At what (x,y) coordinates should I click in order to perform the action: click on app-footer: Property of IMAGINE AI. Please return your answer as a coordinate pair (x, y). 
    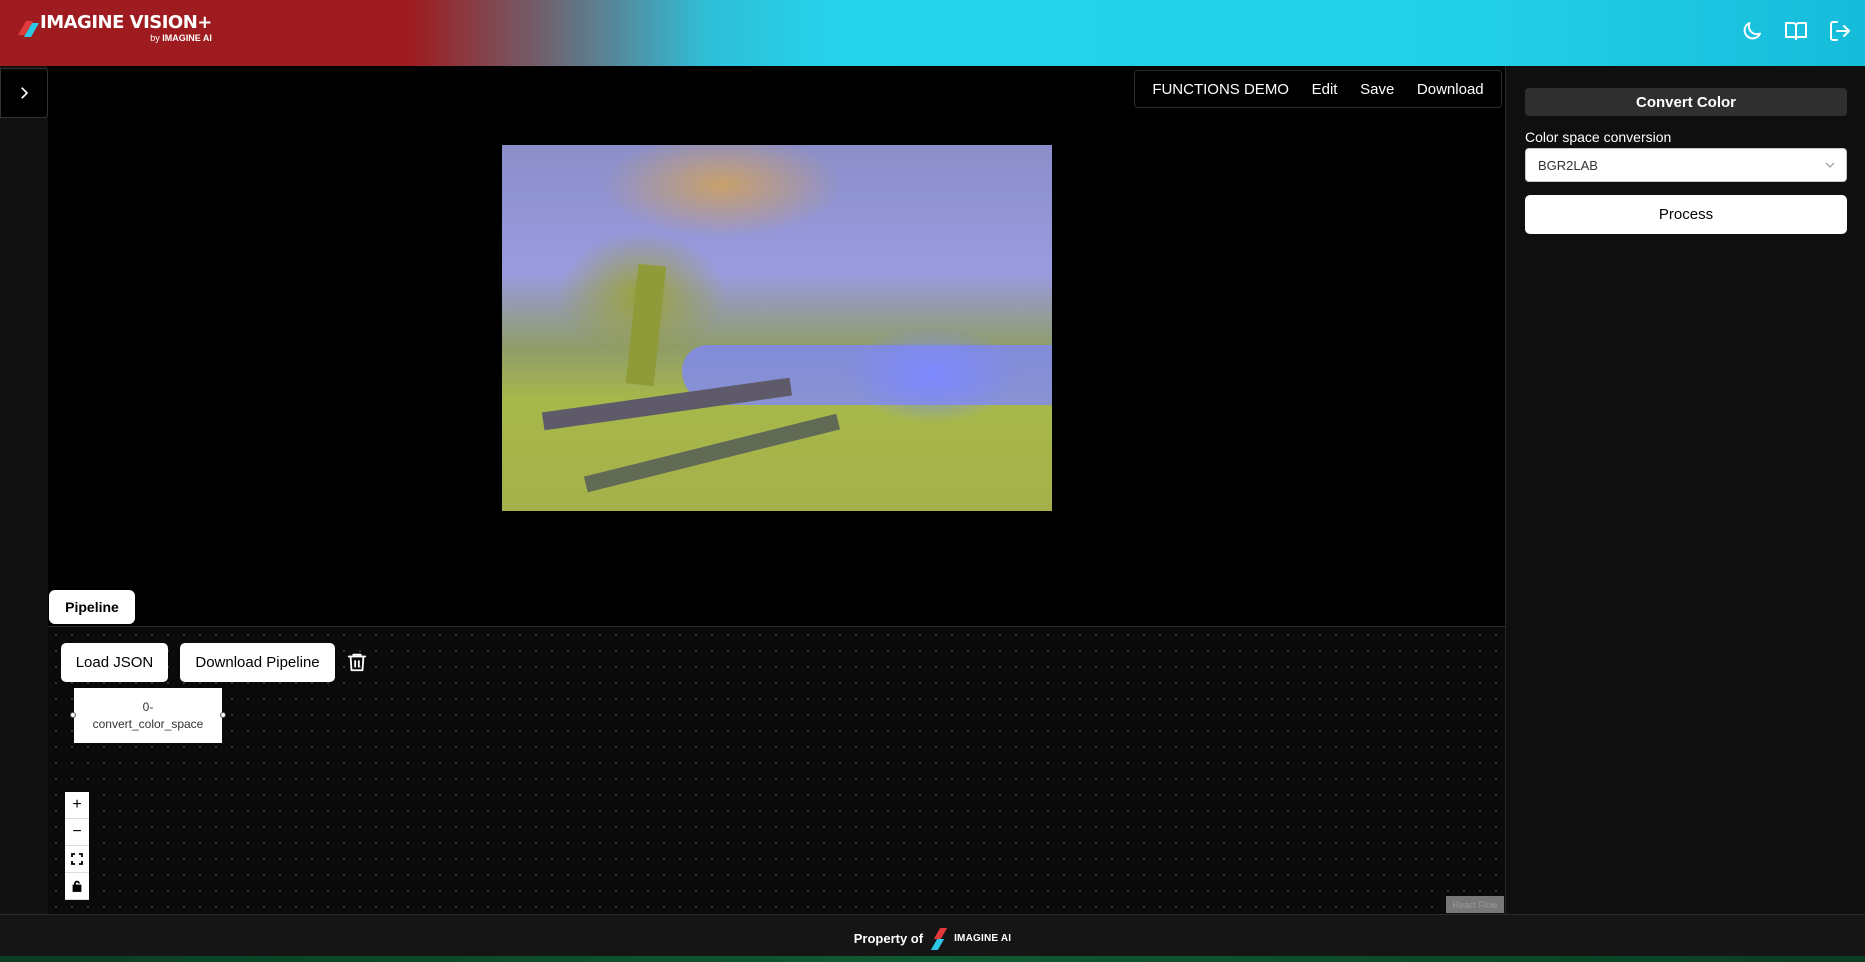
    Looking at the image, I should click on (932, 938).